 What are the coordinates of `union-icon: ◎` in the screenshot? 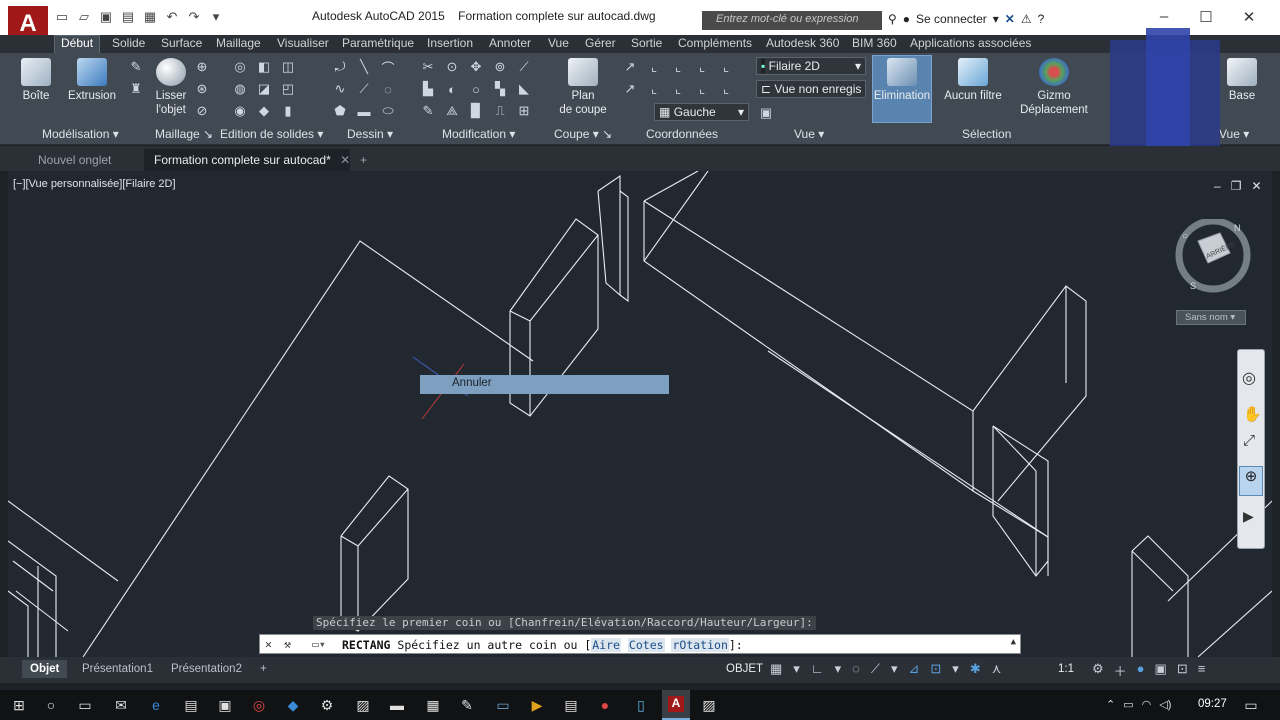 It's located at (240, 67).